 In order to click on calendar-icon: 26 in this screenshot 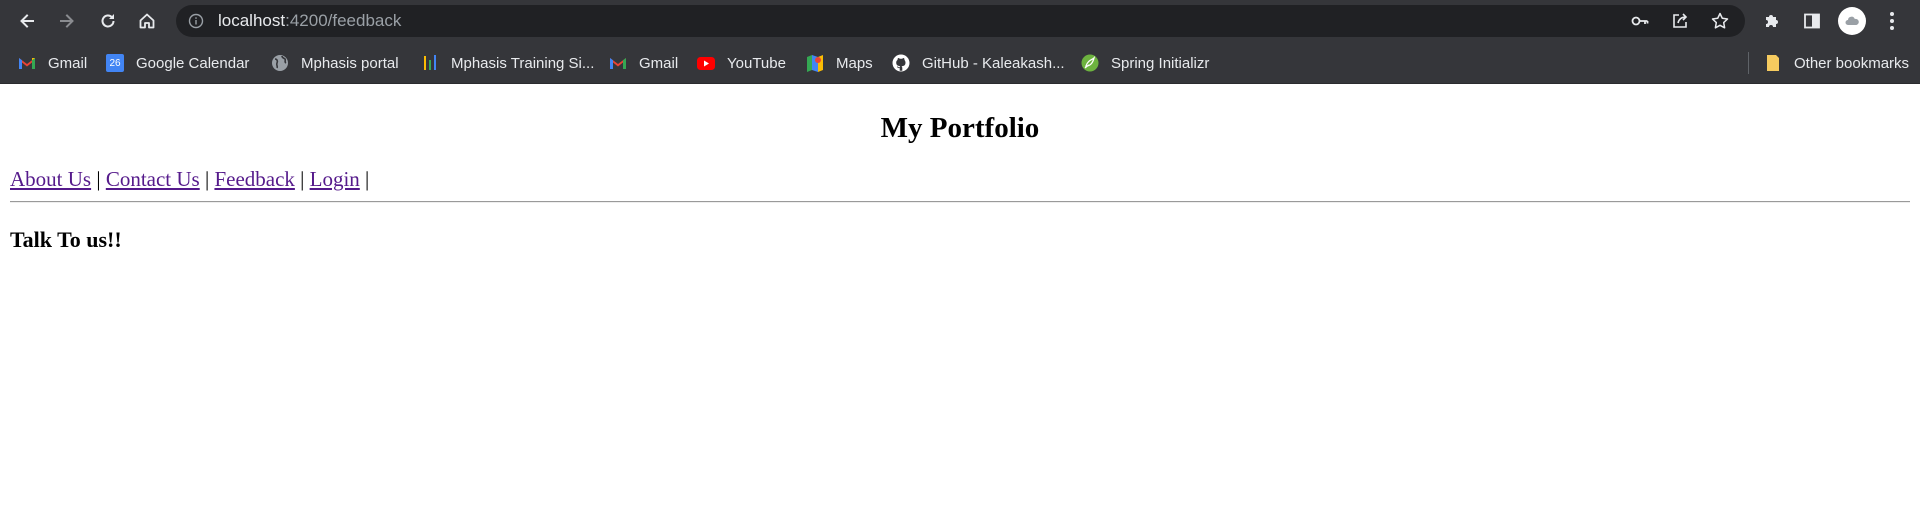, I will do `click(115, 63)`.